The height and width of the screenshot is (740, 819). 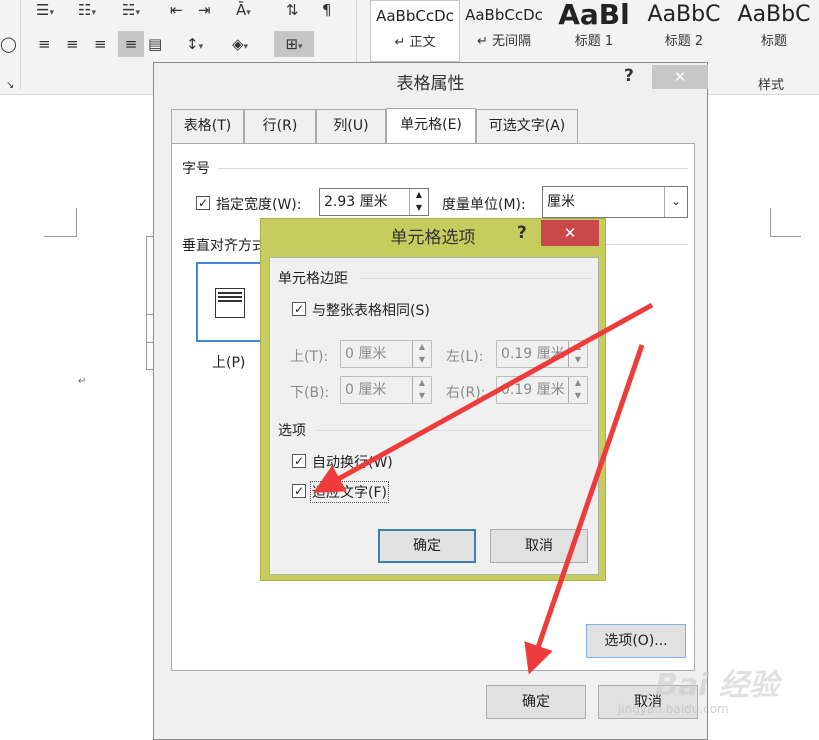 What do you see at coordinates (673, 709) in the screenshot?
I see `baidu-watermark-url: jingyan.baidu.com` at bounding box center [673, 709].